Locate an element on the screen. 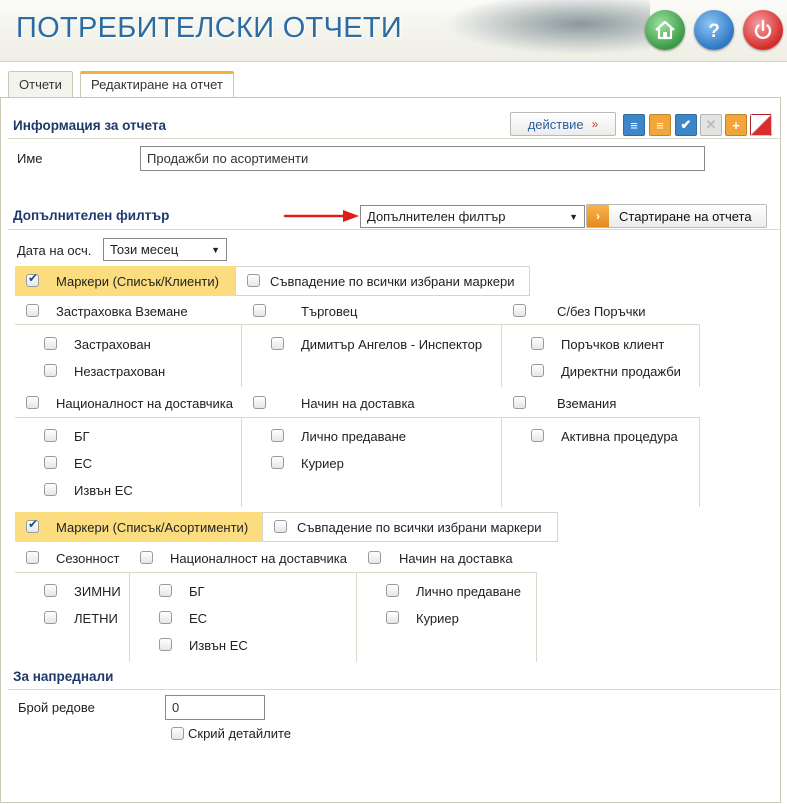  match-all-clients-label: Съвпадение по всички избрани маркери is located at coordinates (392, 281).